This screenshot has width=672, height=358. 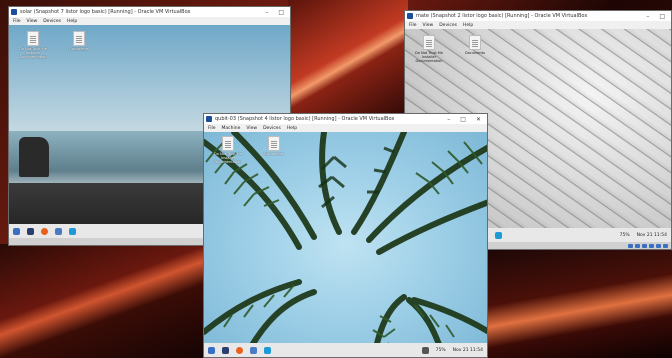 I want to click on storage-status-icon, so click(x=630, y=245).